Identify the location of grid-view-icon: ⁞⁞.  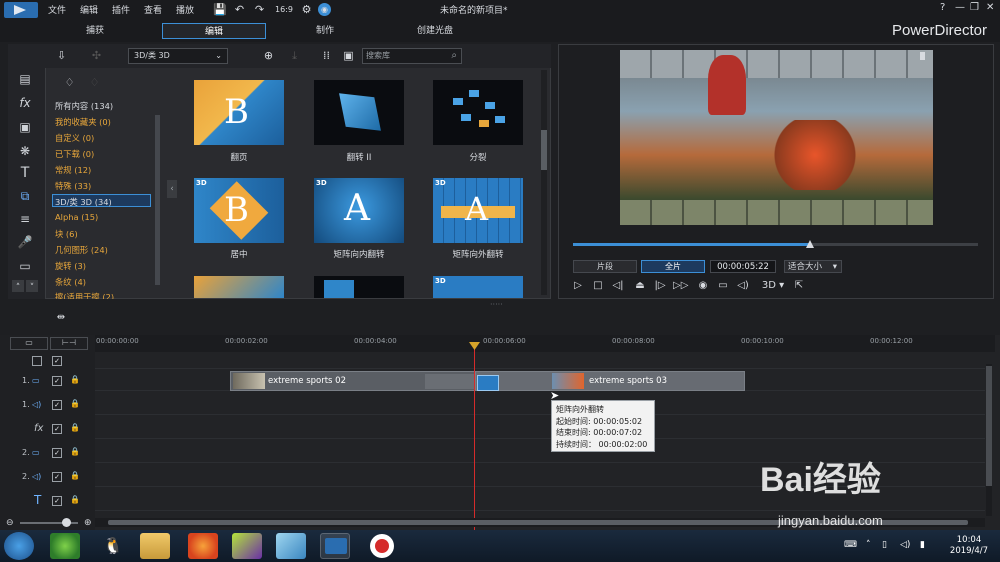
(326, 55).